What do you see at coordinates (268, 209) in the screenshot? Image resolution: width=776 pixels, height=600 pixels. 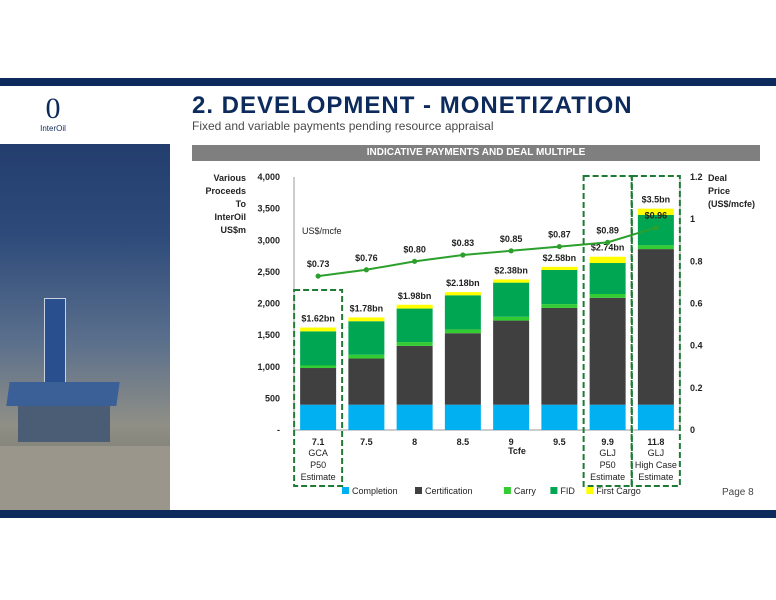 I see `left-tick-label: 3,500` at bounding box center [268, 209].